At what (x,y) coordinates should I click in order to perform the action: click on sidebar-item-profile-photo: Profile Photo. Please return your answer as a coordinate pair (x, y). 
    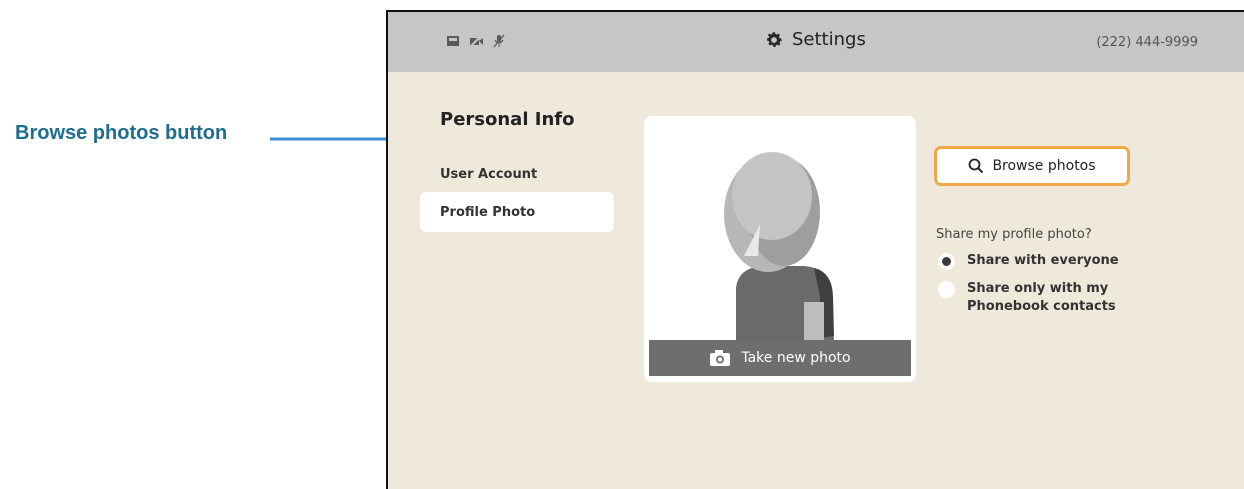
    Looking at the image, I should click on (517, 212).